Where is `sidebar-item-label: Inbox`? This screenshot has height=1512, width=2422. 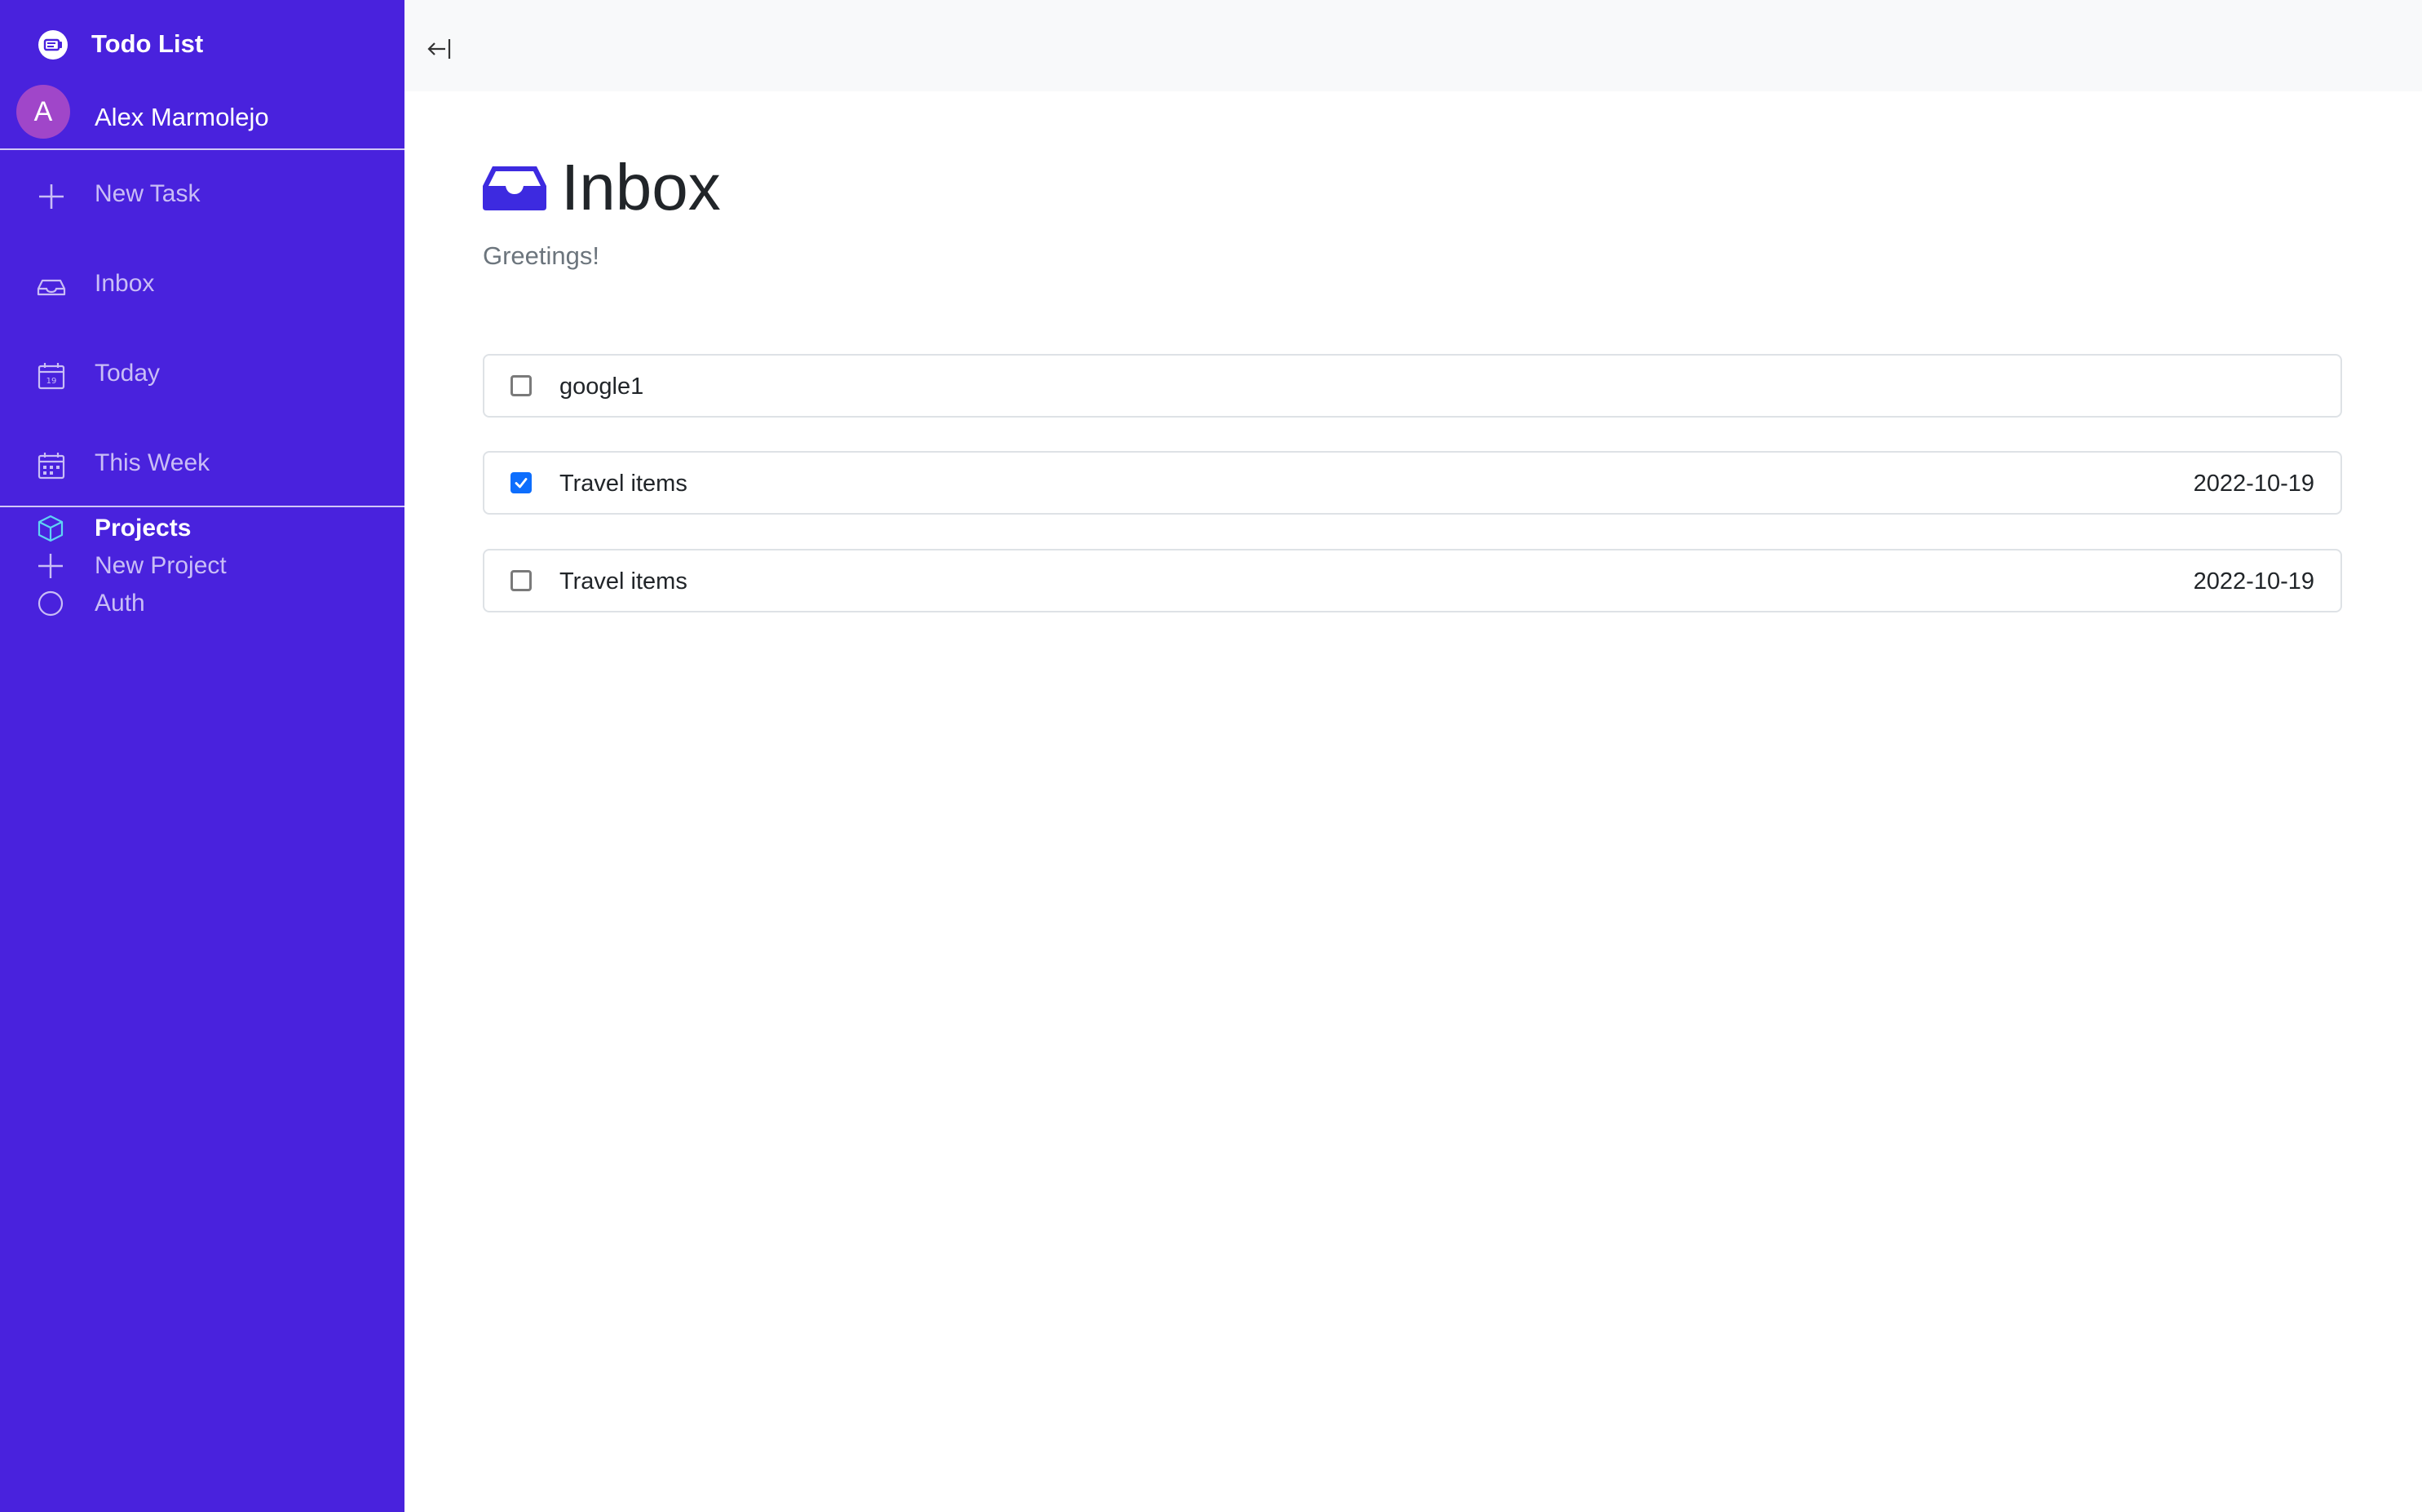 sidebar-item-label: Inbox is located at coordinates (125, 283).